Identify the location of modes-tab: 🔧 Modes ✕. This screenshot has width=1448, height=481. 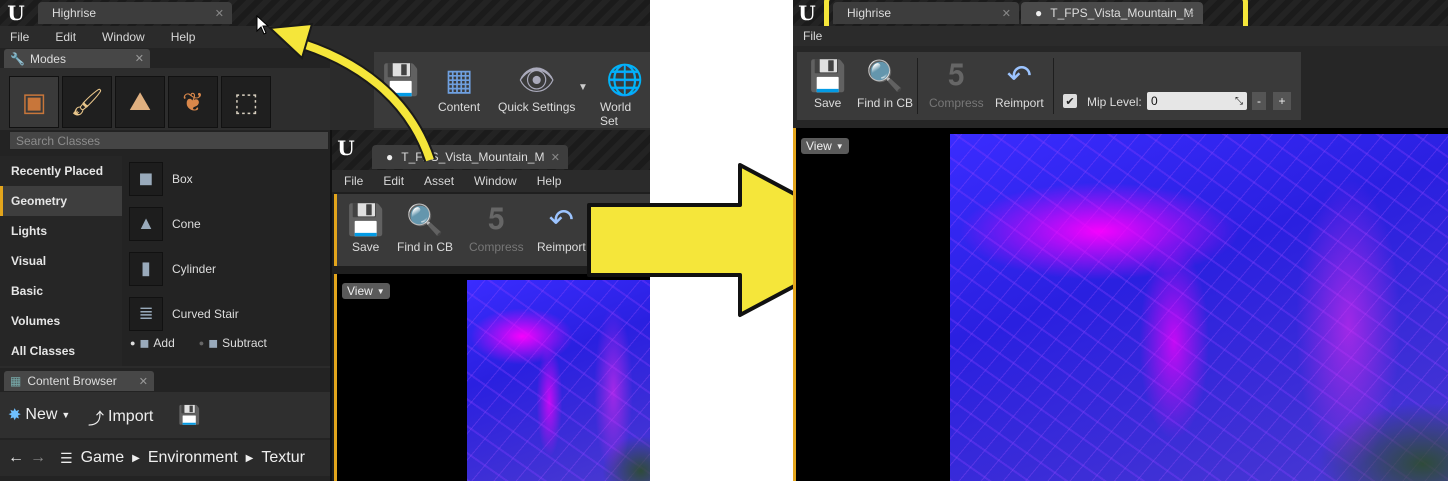
(77, 58).